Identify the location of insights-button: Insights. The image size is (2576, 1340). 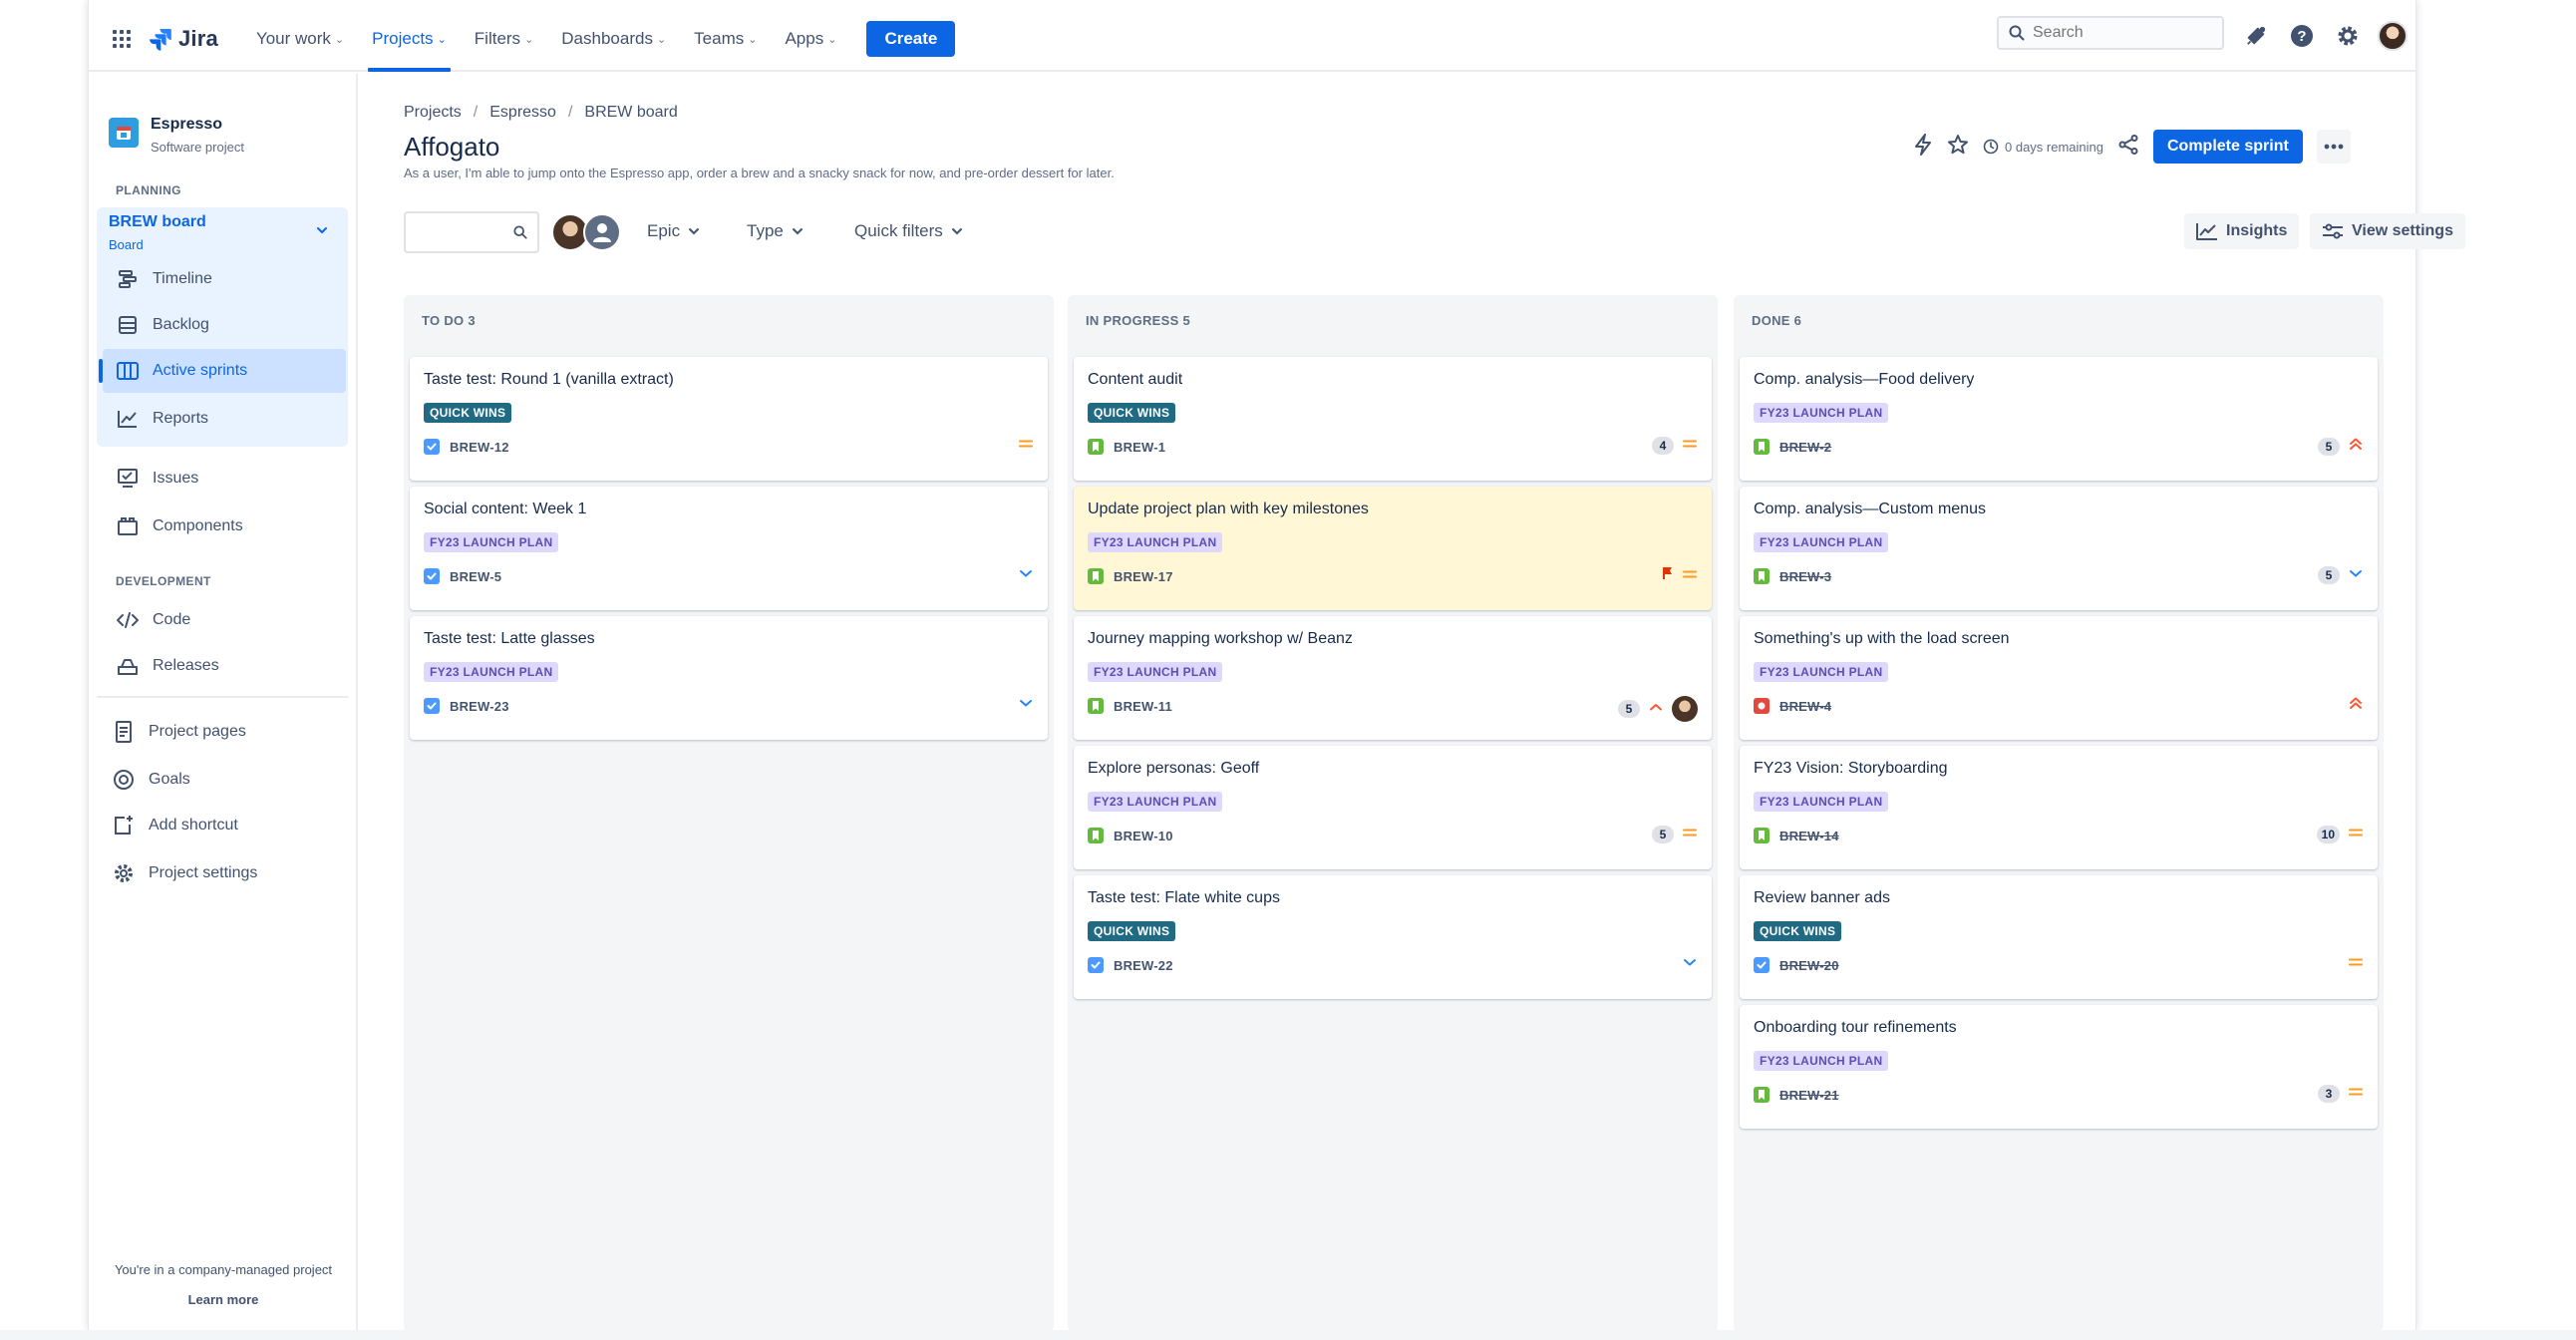
(2242, 231).